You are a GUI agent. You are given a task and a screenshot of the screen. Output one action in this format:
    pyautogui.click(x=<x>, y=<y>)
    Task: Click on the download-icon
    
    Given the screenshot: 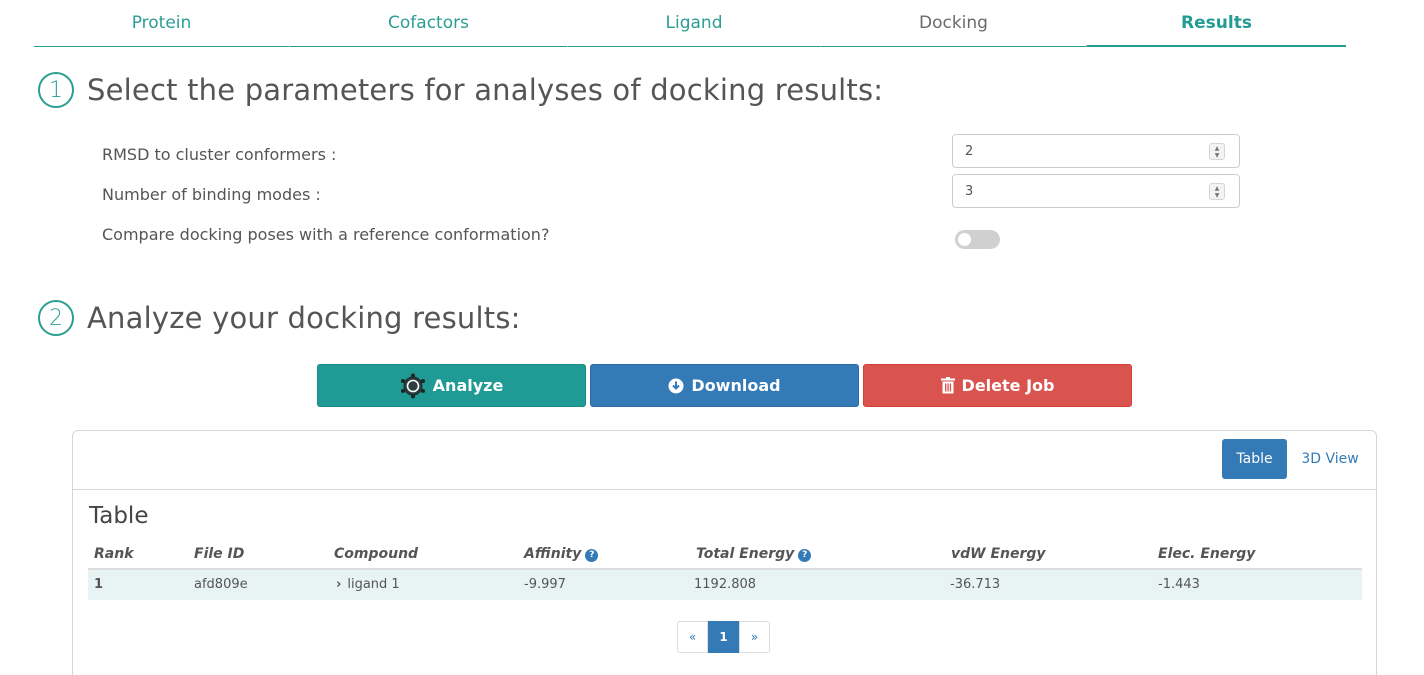 What is the action you would take?
    pyautogui.click(x=676, y=386)
    